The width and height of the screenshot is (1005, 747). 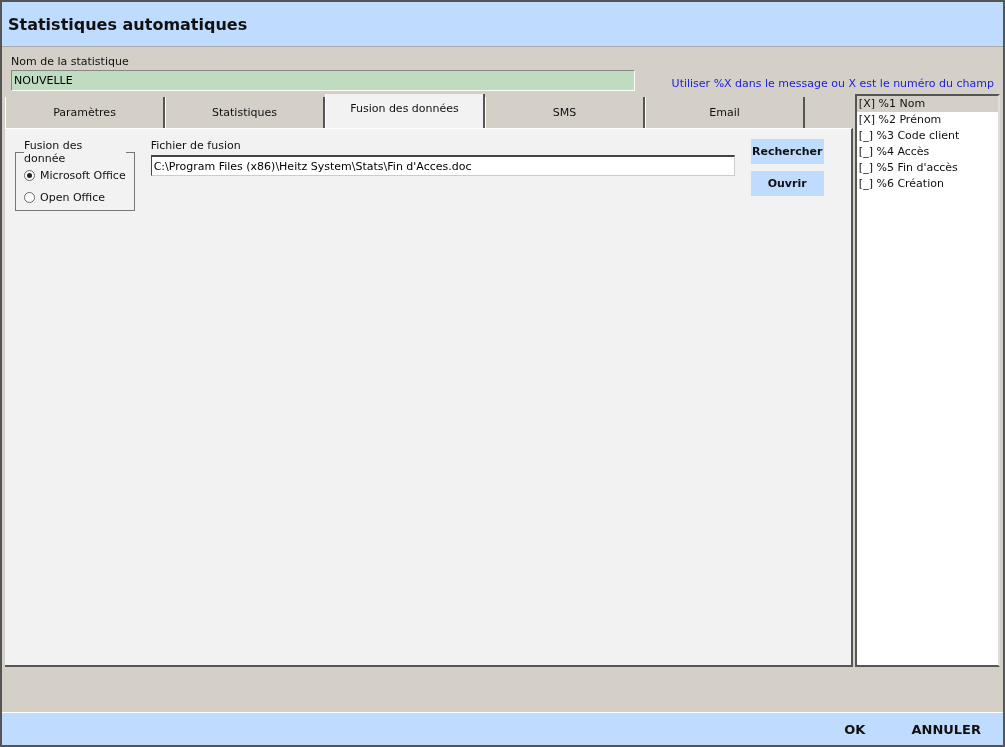 What do you see at coordinates (787, 151) in the screenshot?
I see `action-button: Rechercher` at bounding box center [787, 151].